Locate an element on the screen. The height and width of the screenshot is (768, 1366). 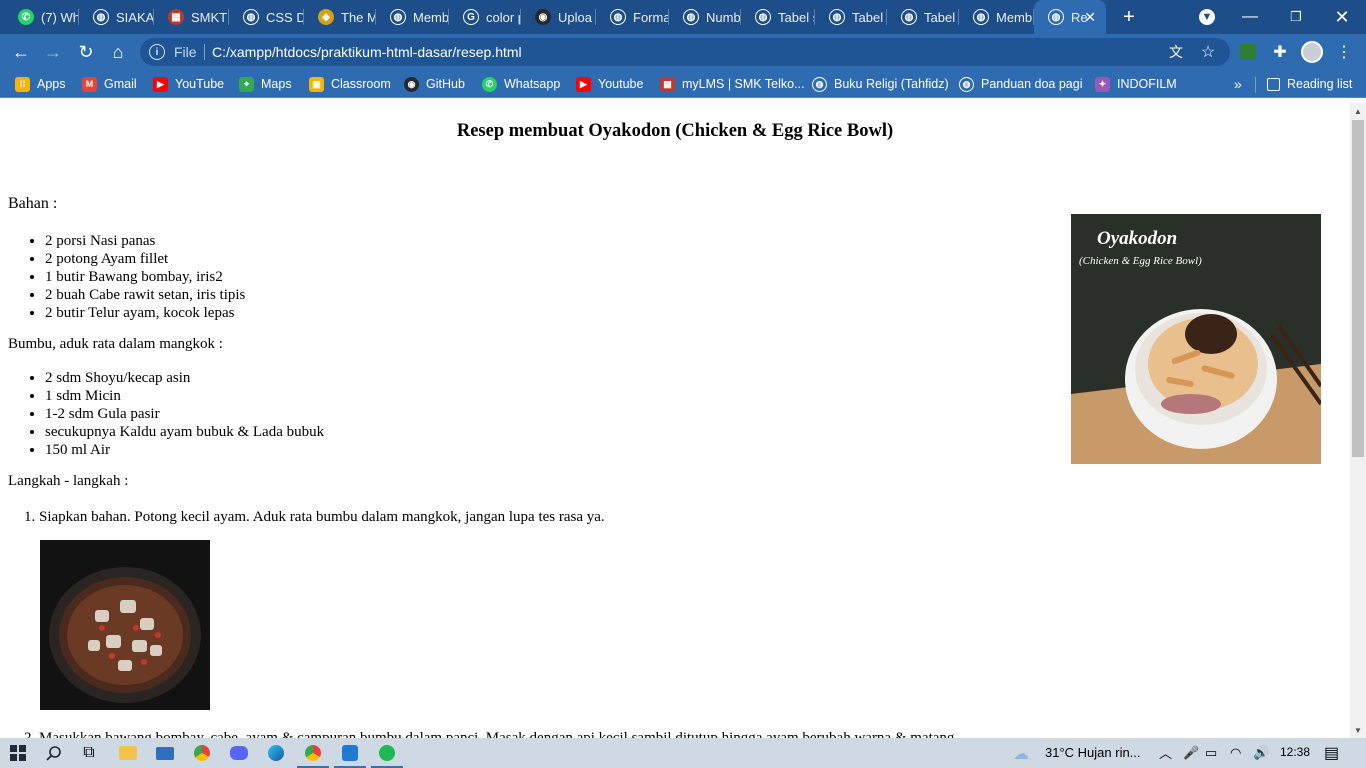
bookmark-item: ◍ Buku Religi (Tahfidz) is located at coordinates (880, 84).